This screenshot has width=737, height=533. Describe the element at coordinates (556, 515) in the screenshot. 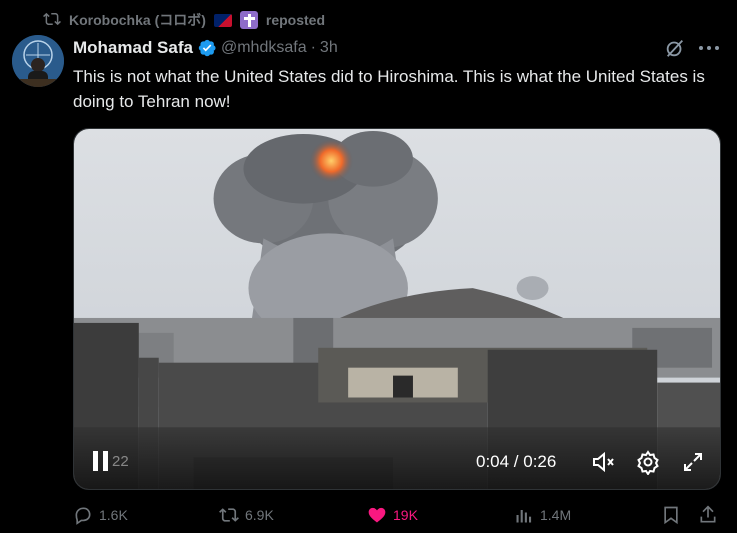

I see `views-count: 1.4M` at that location.